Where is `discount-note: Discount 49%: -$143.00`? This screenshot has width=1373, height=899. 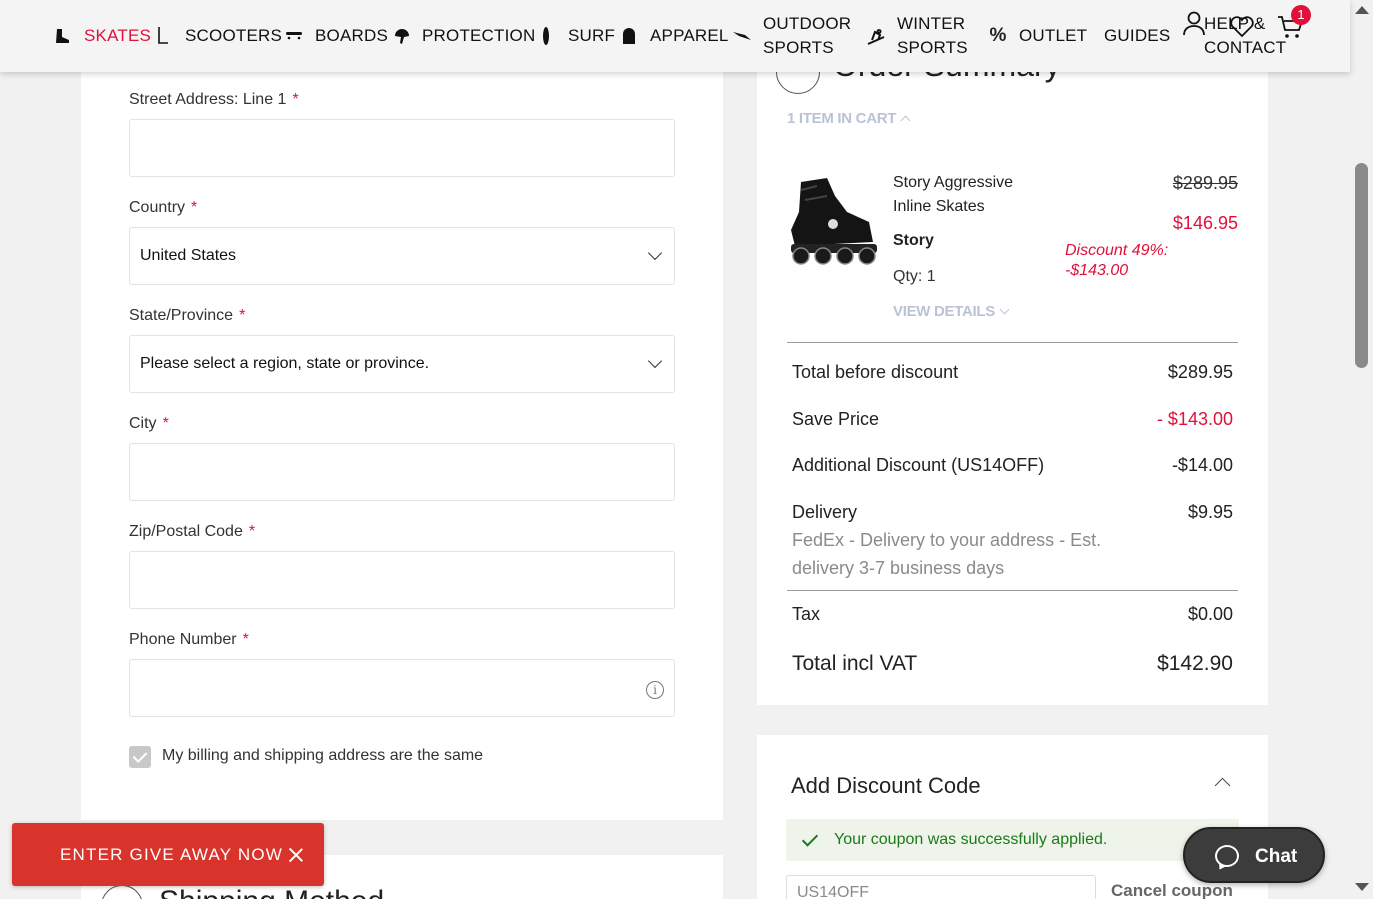 discount-note: Discount 49%: -$143.00 is located at coordinates (1117, 260).